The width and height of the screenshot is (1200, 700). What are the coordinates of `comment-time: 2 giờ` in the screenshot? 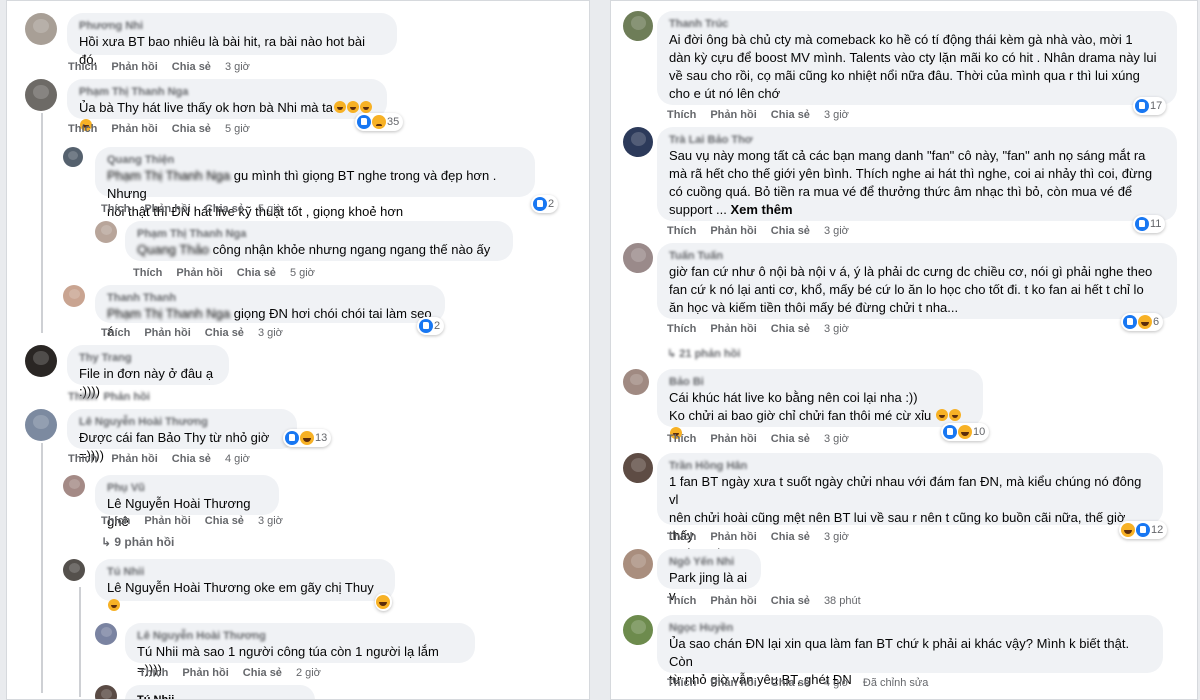 It's located at (308, 673).